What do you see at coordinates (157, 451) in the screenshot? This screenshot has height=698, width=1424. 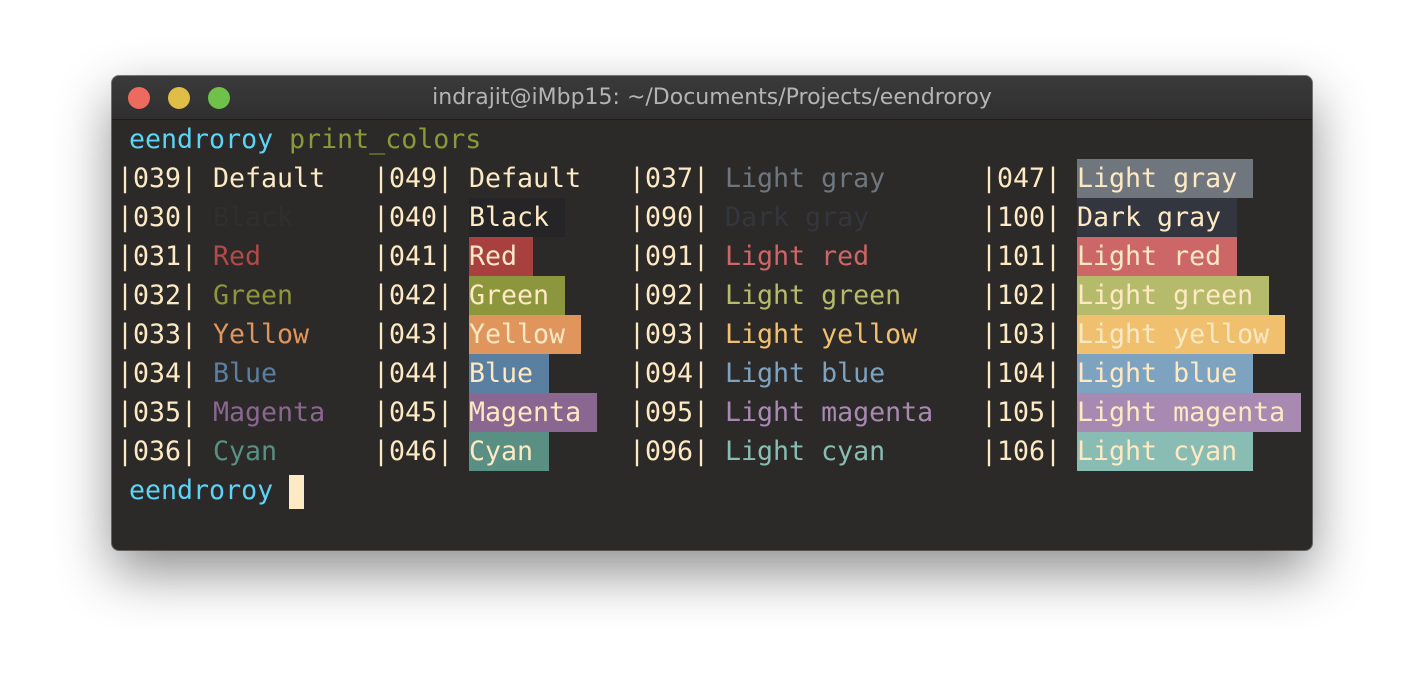 I see `color-code: |036|` at bounding box center [157, 451].